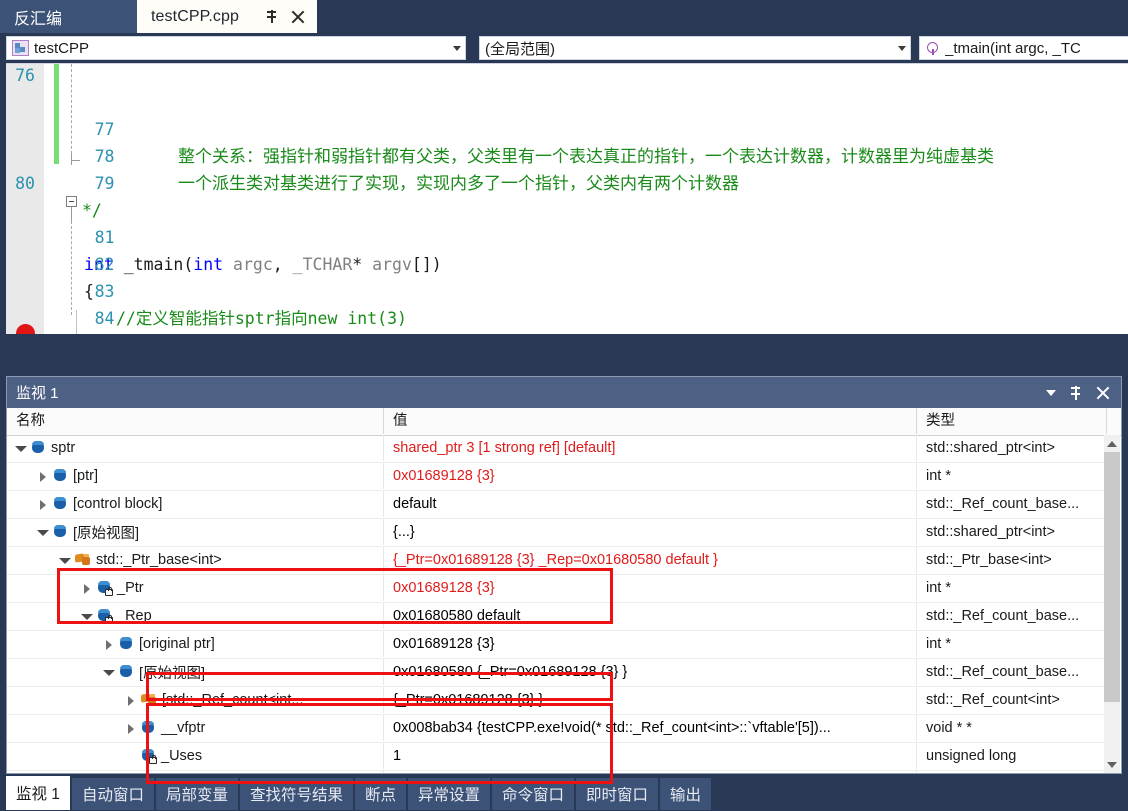  I want to click on tab-testcpp-cpp-label: testCPP.cpp, so click(195, 16).